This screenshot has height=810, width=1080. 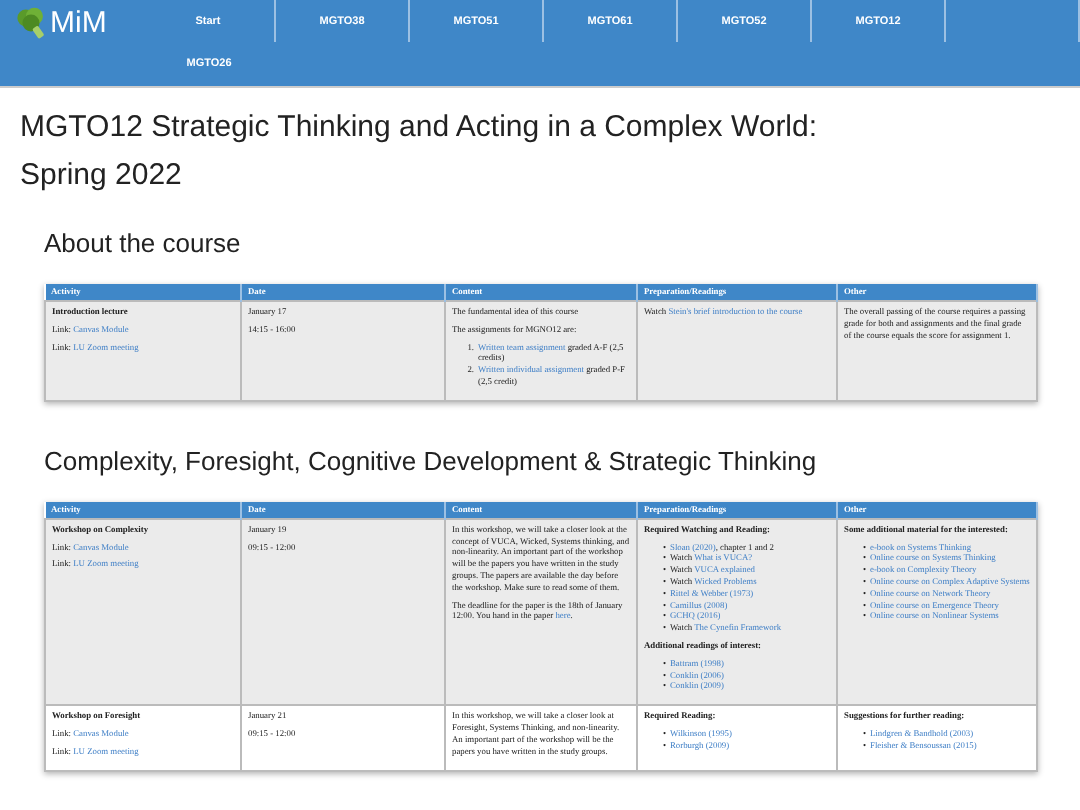 I want to click on page-title: MGTO12 Strategic Thinking and Acting in a Complex World: Spring 2022, so click(x=420, y=152).